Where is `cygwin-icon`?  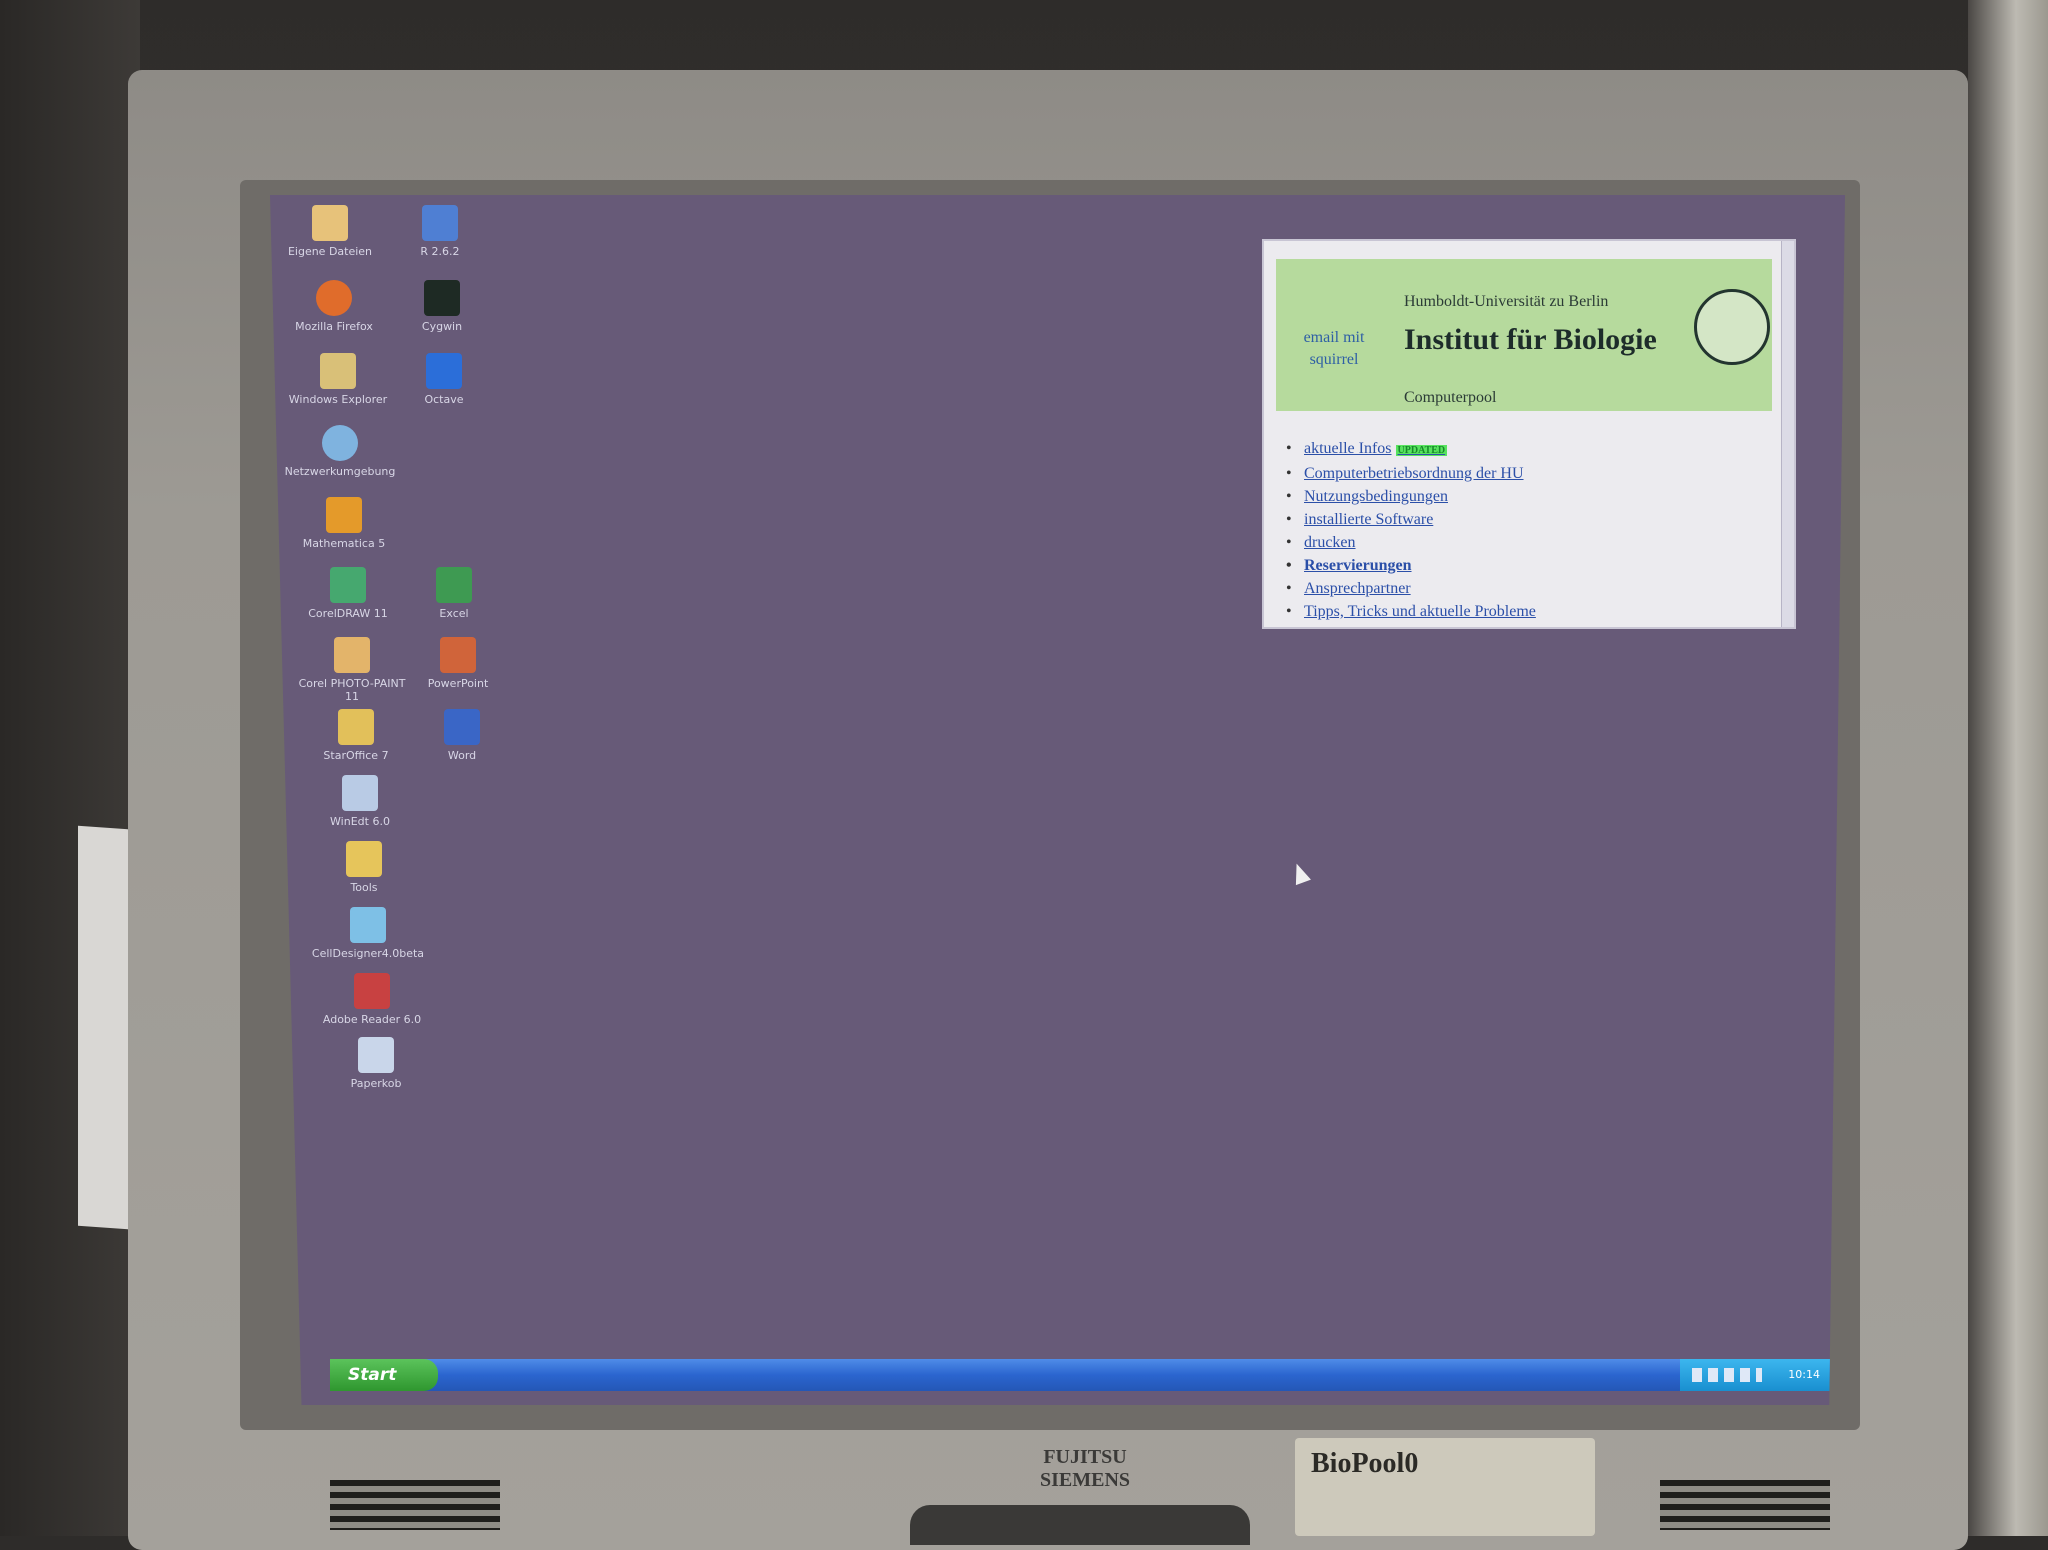
cygwin-icon is located at coordinates (442, 298).